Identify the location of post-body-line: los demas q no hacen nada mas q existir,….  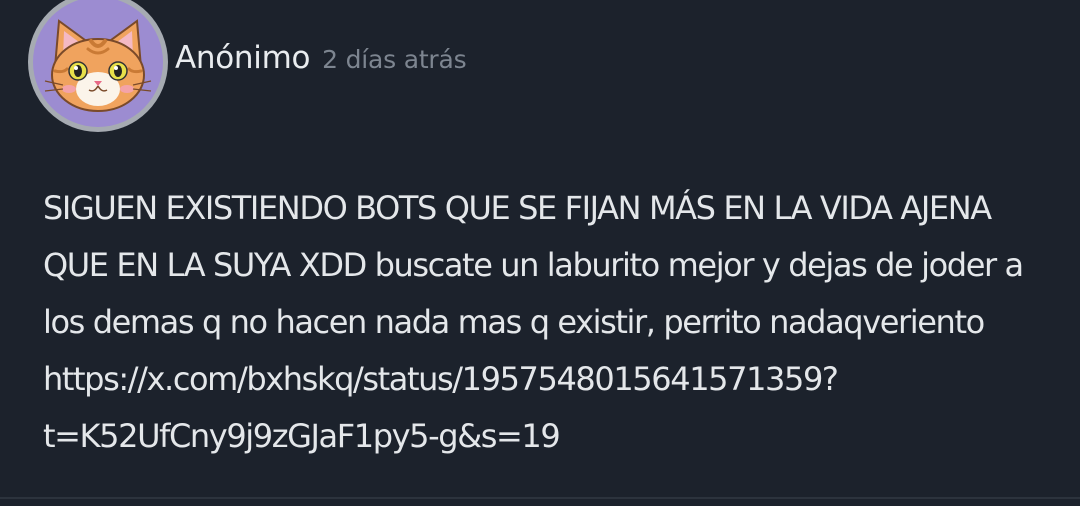
(514, 322).